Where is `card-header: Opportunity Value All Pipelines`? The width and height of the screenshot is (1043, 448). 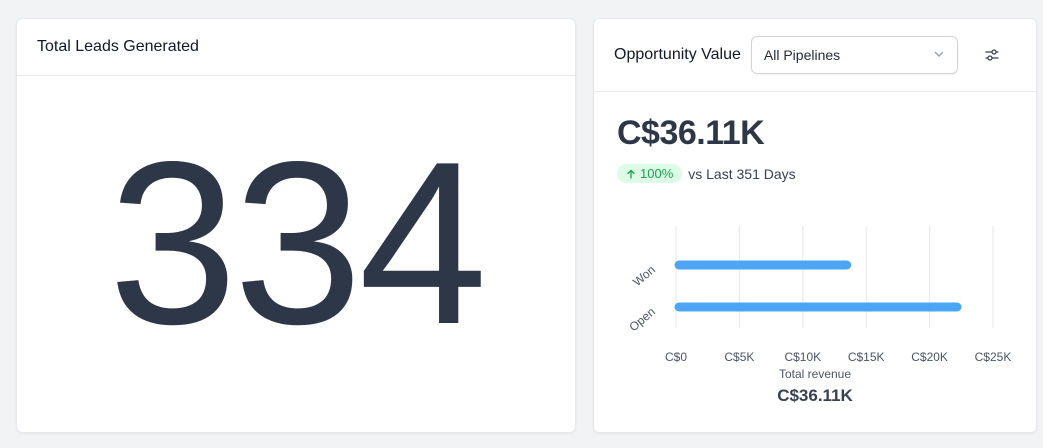 card-header: Opportunity Value All Pipelines is located at coordinates (815, 55).